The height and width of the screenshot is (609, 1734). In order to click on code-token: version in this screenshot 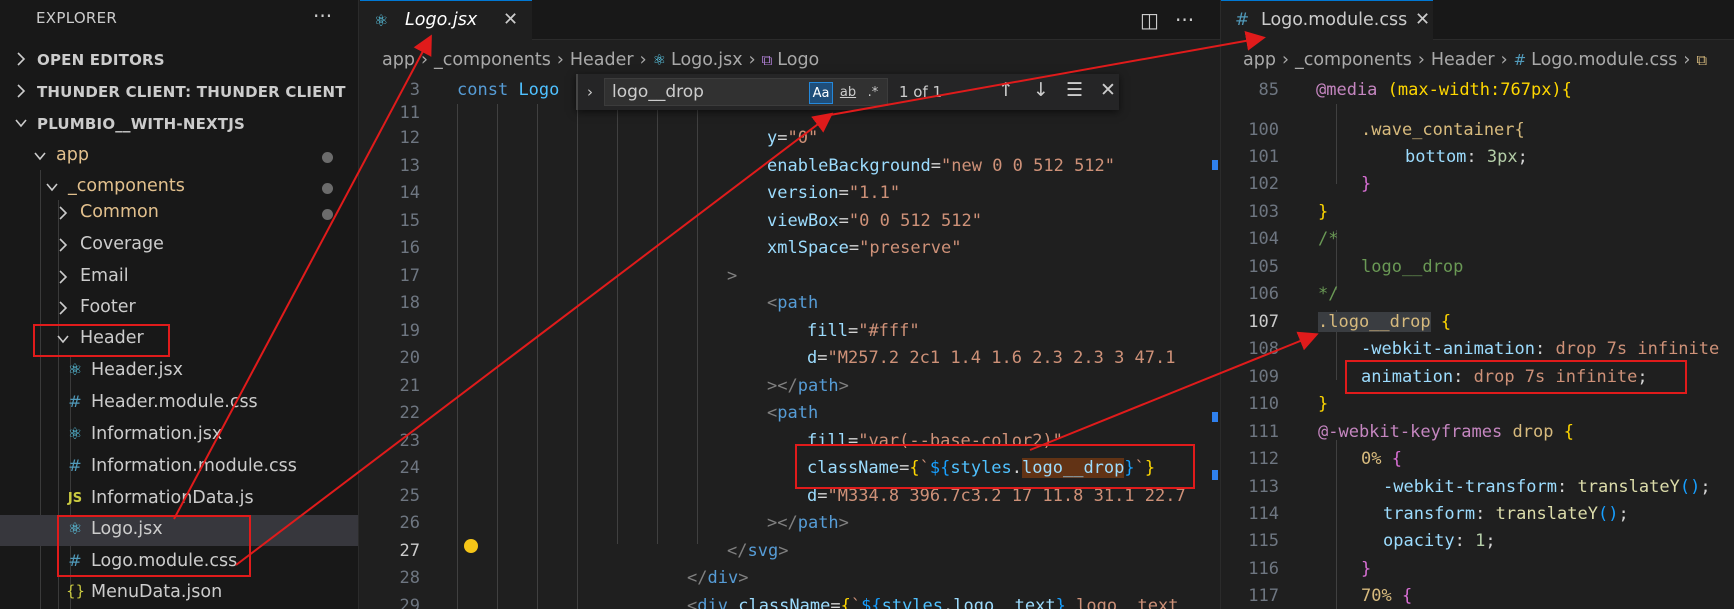, I will do `click(803, 193)`.